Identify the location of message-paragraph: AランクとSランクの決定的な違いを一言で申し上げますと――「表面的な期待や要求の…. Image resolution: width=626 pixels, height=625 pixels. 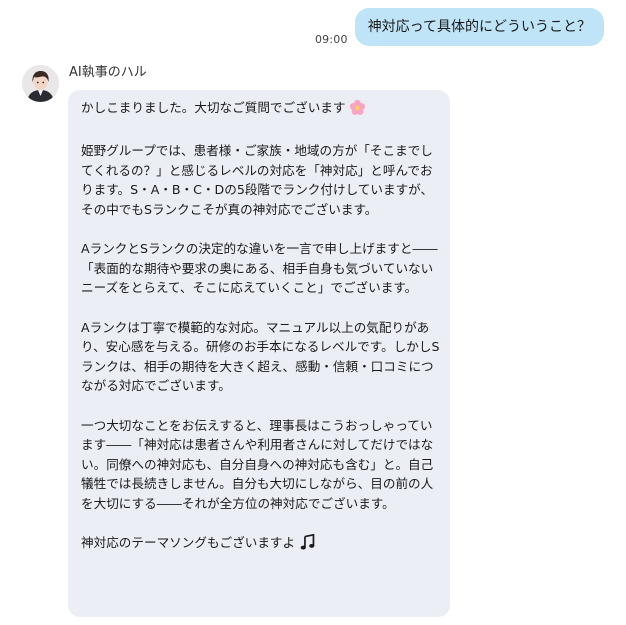
(259, 268).